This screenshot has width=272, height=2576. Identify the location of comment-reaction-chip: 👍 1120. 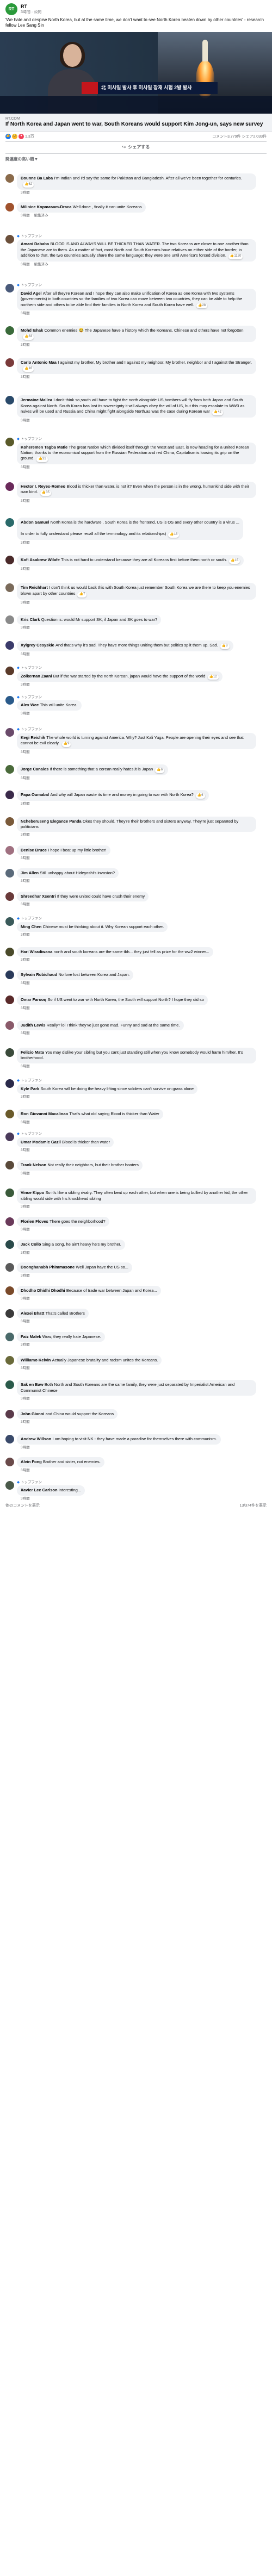
(235, 256).